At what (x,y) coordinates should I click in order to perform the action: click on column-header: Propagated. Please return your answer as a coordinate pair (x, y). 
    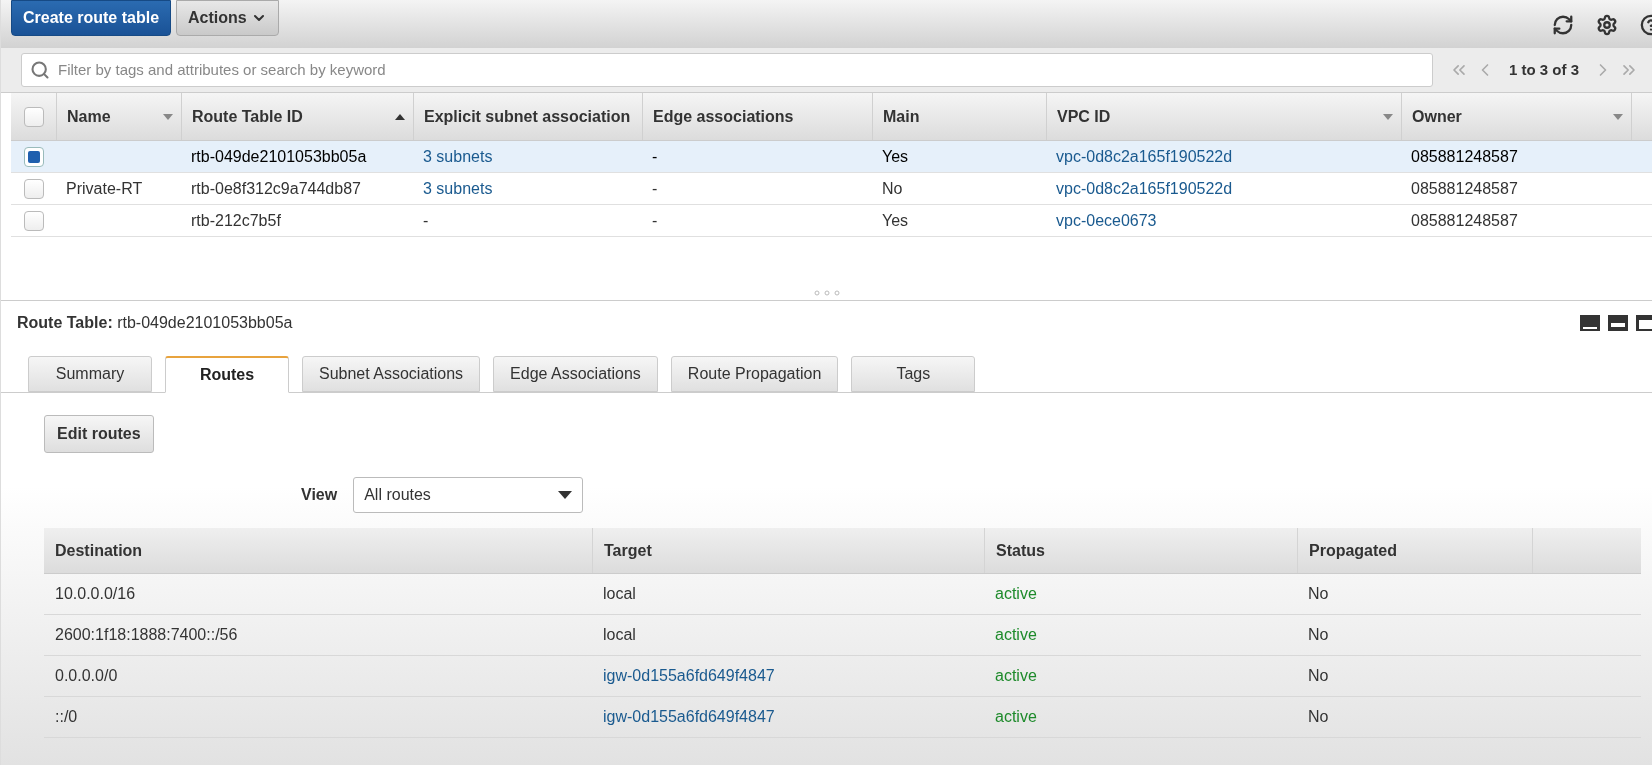
    Looking at the image, I should click on (1353, 550).